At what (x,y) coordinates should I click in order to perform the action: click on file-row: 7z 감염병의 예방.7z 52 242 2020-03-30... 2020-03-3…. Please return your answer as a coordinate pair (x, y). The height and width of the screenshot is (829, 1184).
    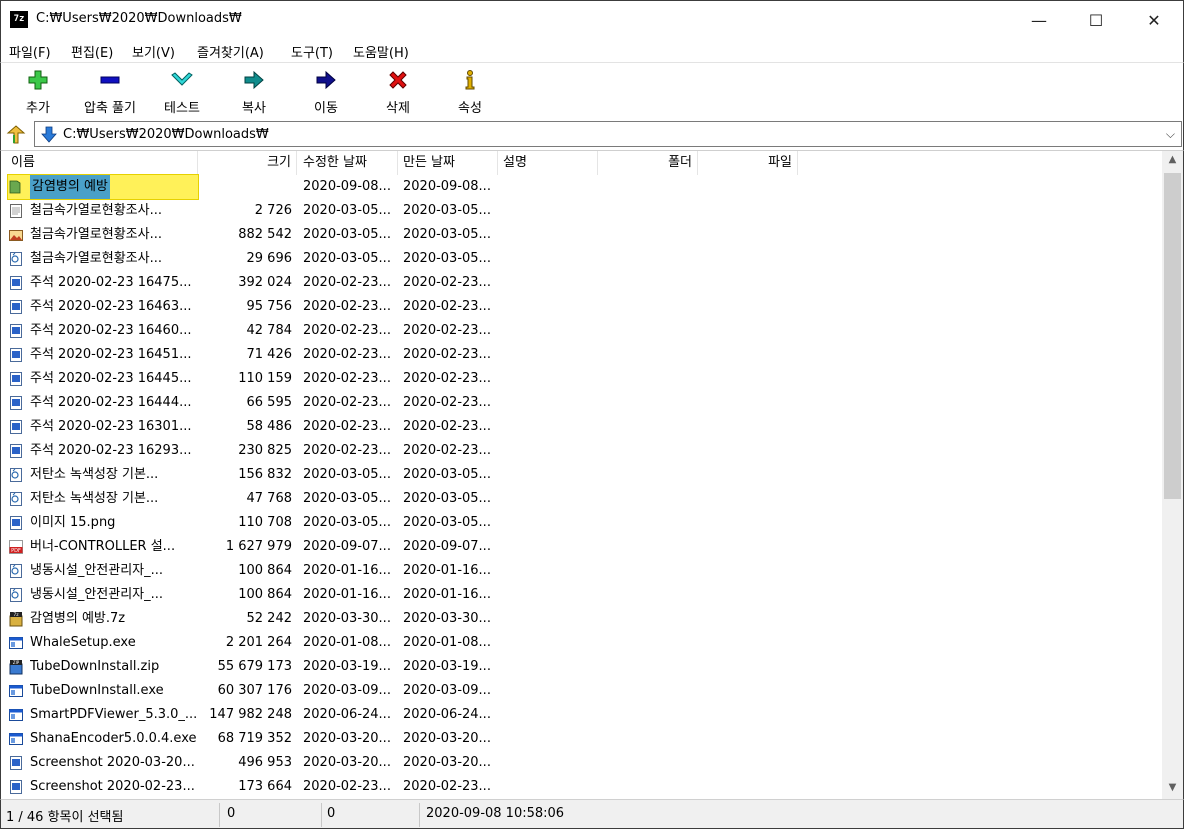
    Looking at the image, I should click on (581, 619).